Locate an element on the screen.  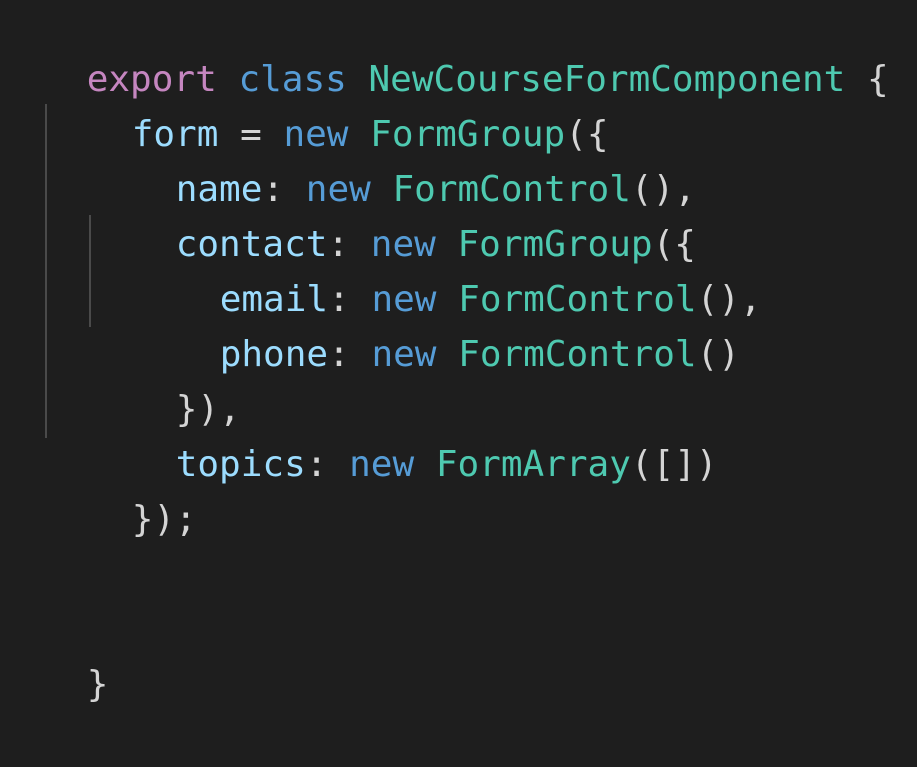
code-line-3: name: new FormControl(), is located at coordinates (392, 158).